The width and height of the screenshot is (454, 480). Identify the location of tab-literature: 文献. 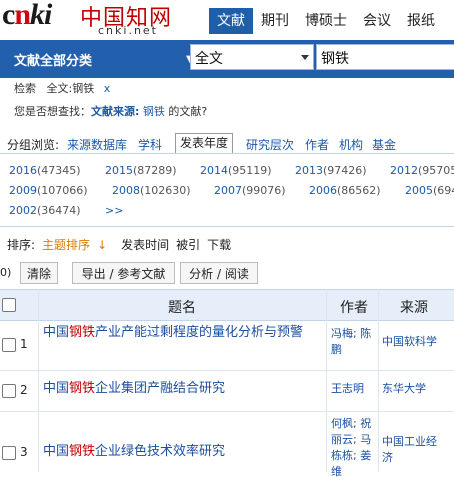
(231, 21).